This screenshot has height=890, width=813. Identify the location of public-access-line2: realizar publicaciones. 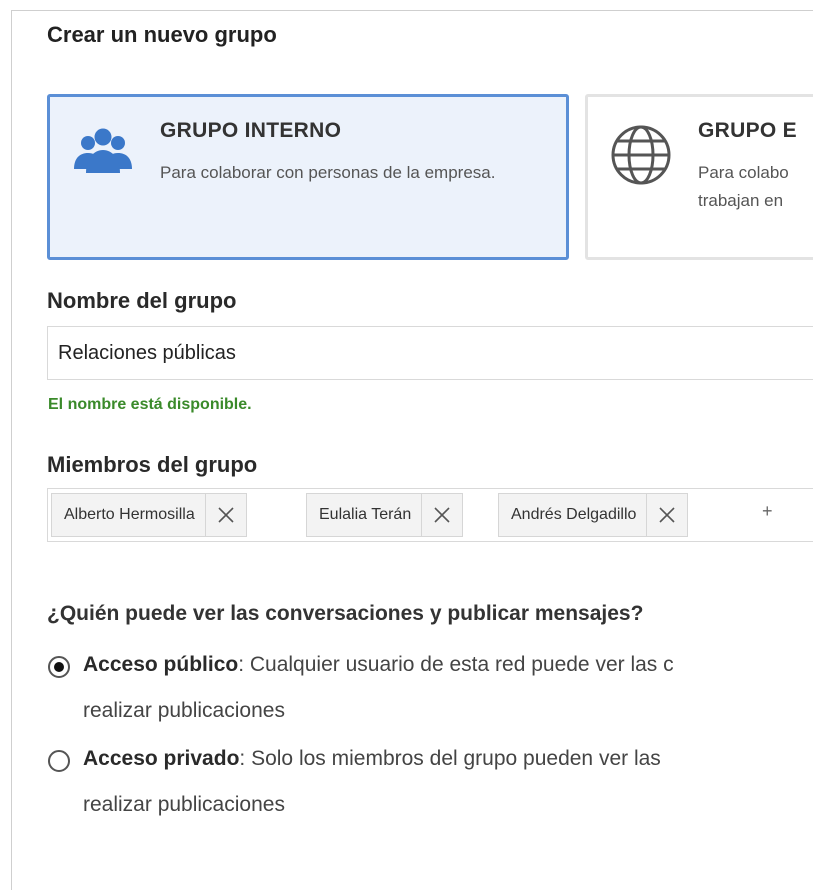
(184, 710).